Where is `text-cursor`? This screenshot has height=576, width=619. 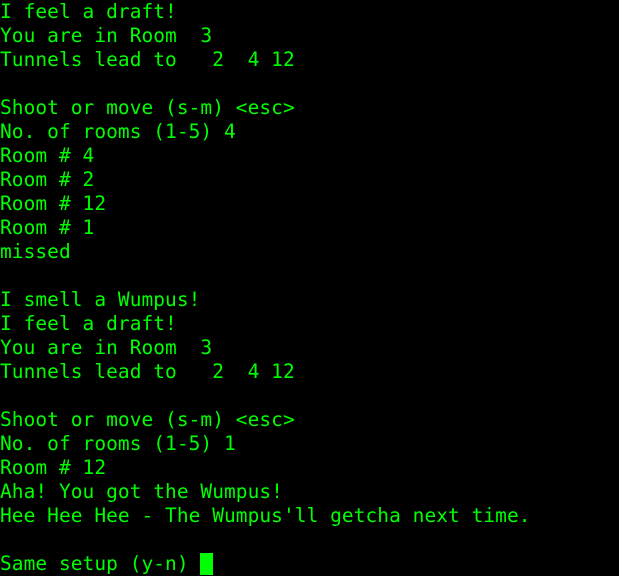
text-cursor is located at coordinates (207, 564).